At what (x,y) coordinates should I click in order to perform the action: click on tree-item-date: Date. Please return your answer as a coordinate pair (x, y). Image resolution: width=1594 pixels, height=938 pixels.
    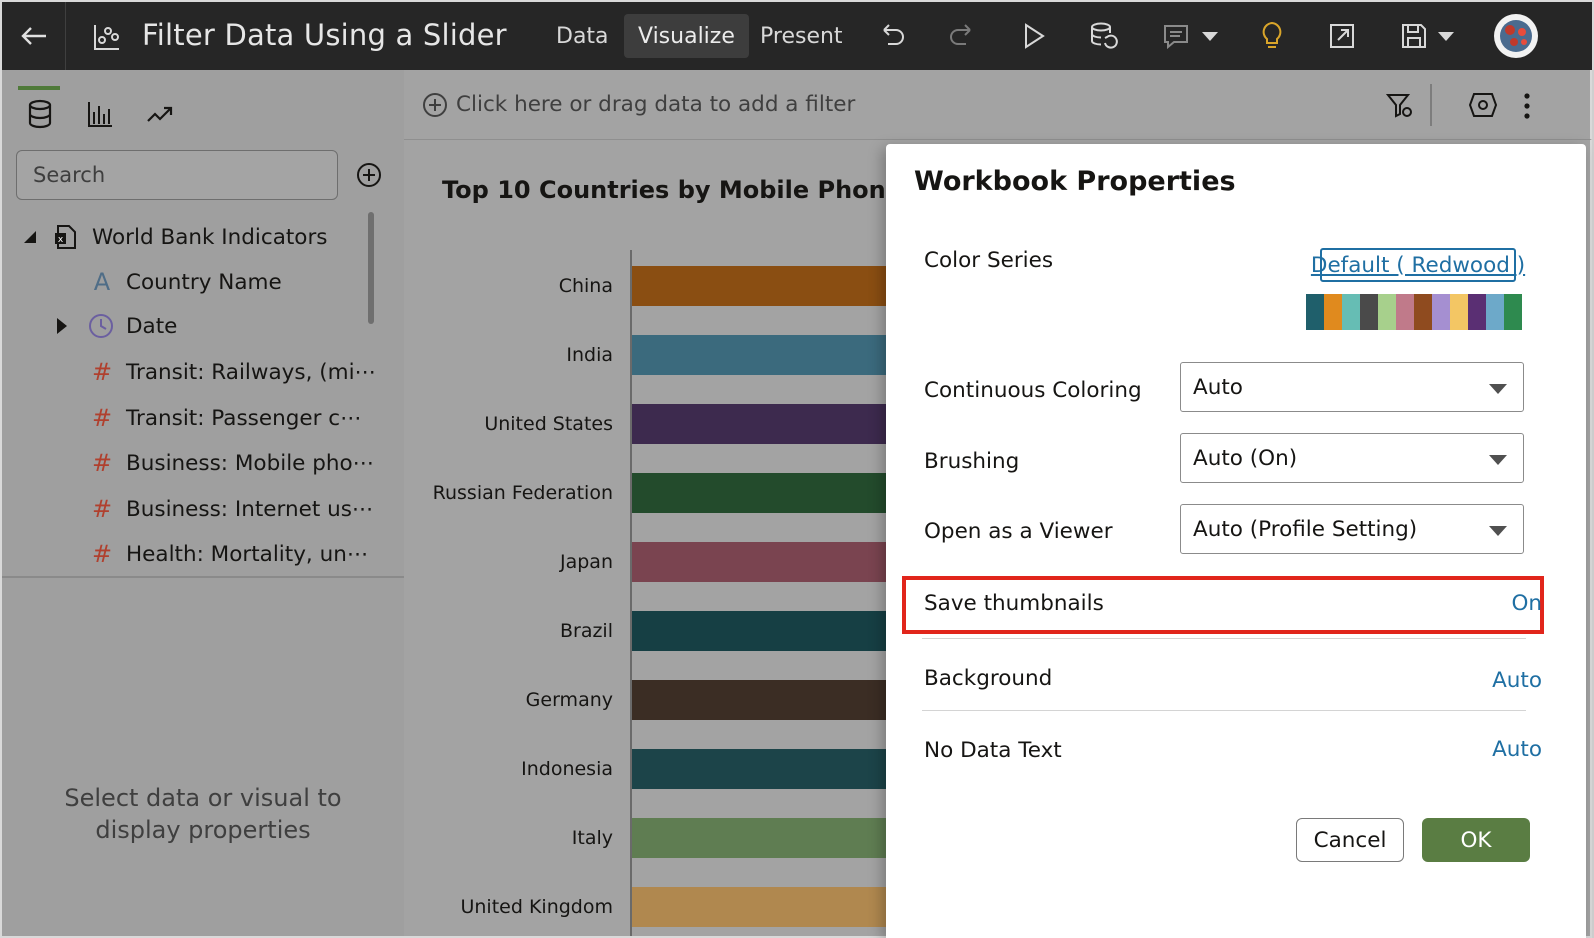
    Looking at the image, I should click on (116, 326).